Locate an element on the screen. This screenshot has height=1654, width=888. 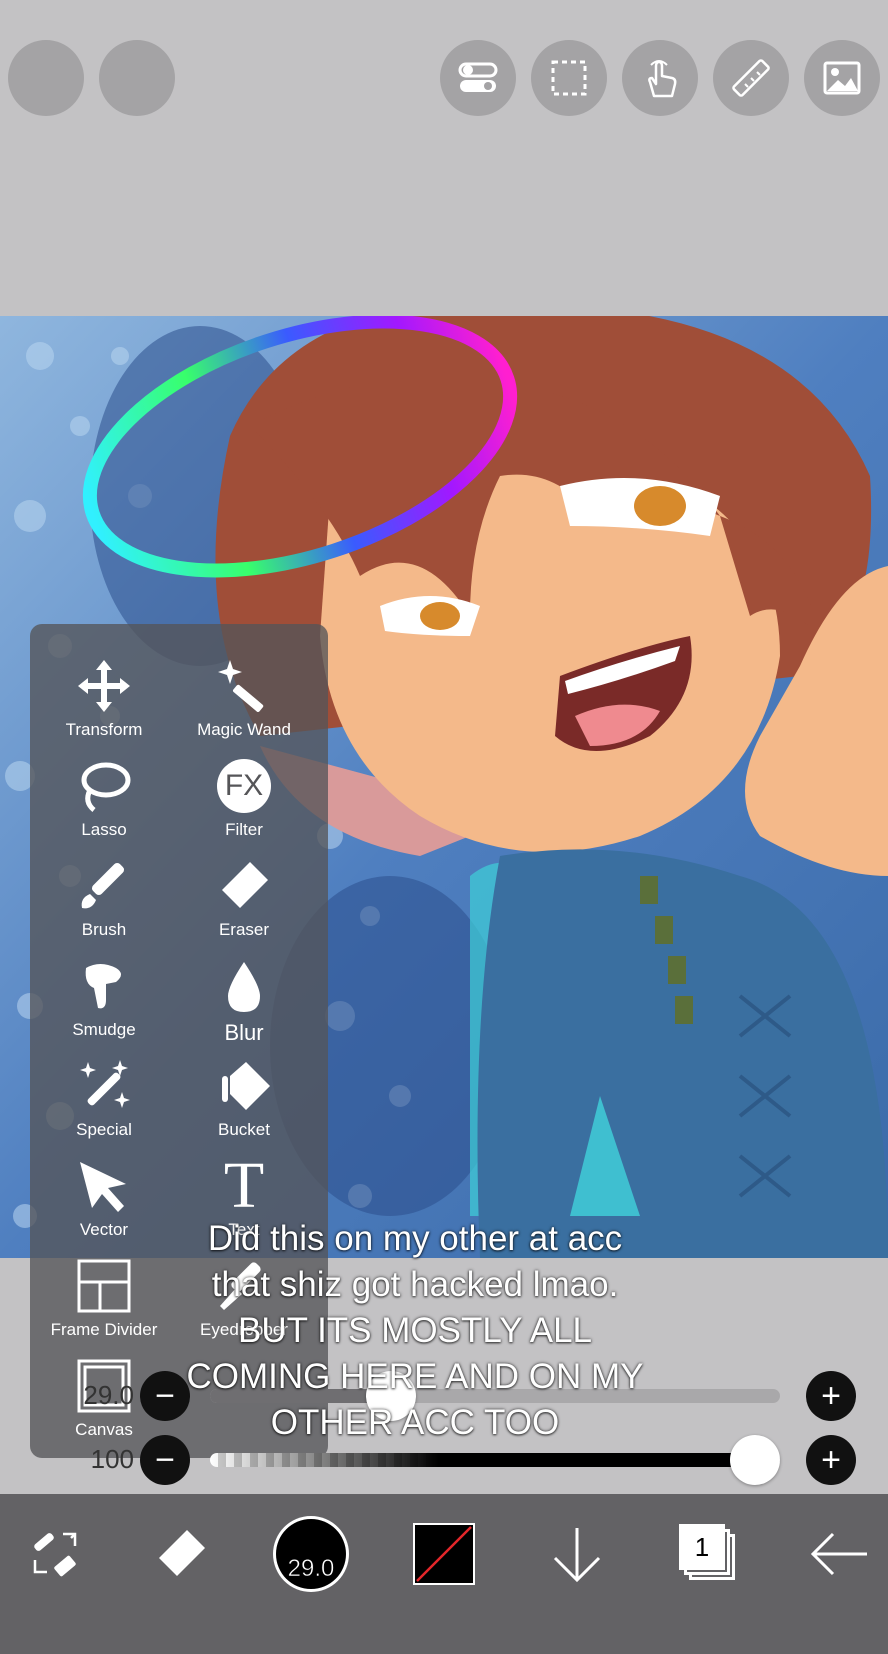
lasso-icon is located at coordinates (104, 786).